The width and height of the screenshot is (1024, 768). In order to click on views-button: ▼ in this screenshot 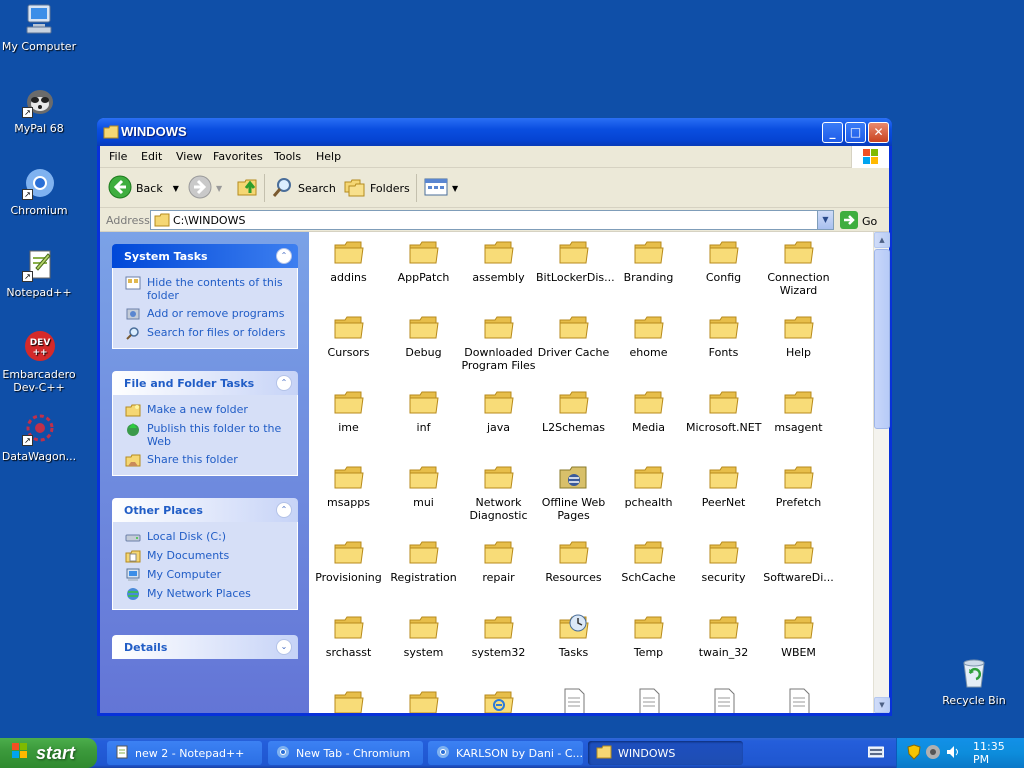, I will do `click(441, 188)`.